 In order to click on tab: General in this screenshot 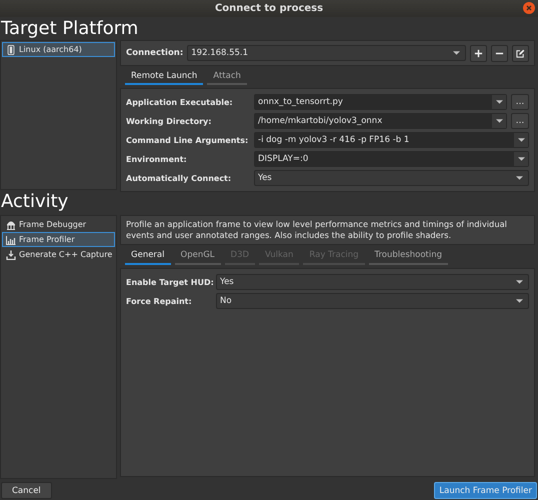, I will do `click(147, 257)`.